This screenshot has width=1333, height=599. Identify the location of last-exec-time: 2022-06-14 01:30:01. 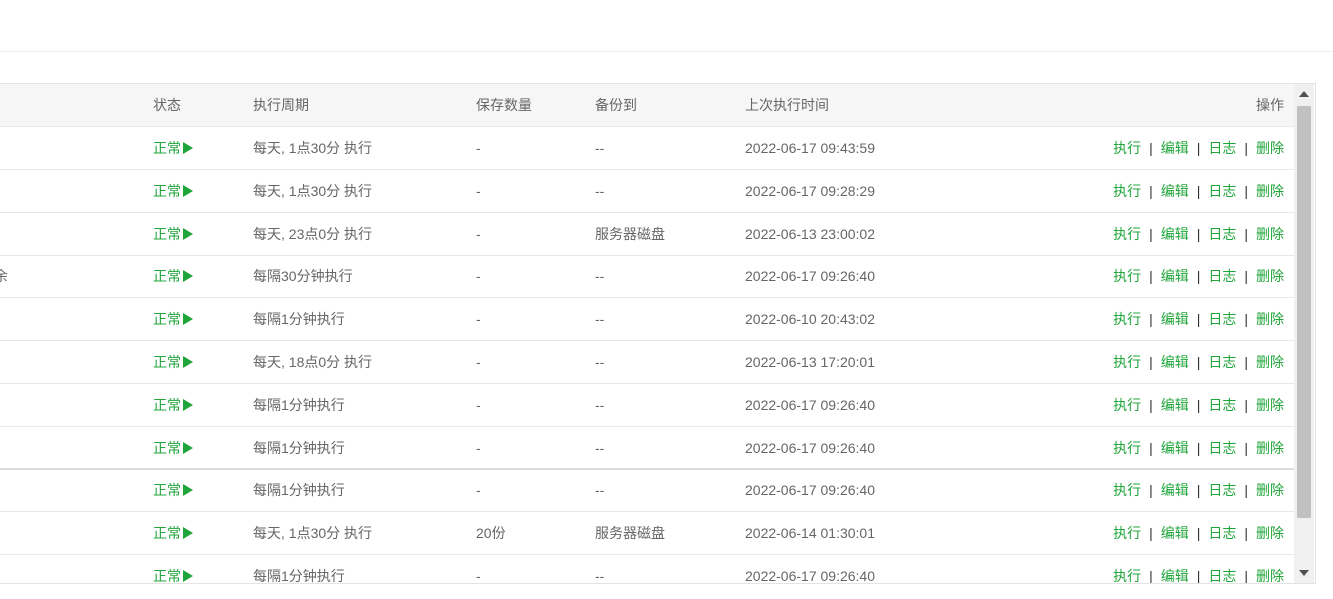
(810, 533).